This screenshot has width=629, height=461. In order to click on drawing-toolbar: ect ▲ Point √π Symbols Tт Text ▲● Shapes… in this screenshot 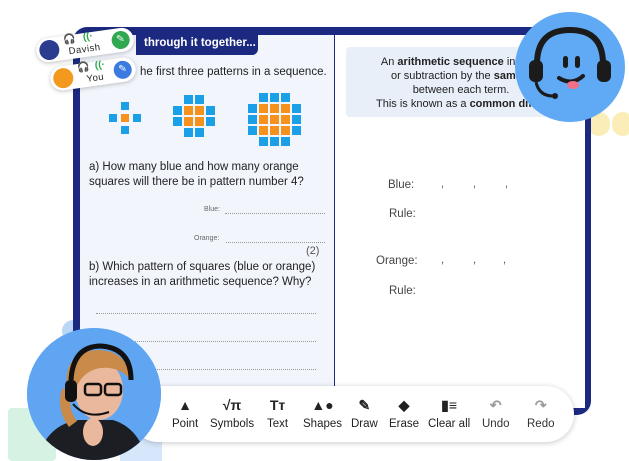, I will do `click(352, 414)`.